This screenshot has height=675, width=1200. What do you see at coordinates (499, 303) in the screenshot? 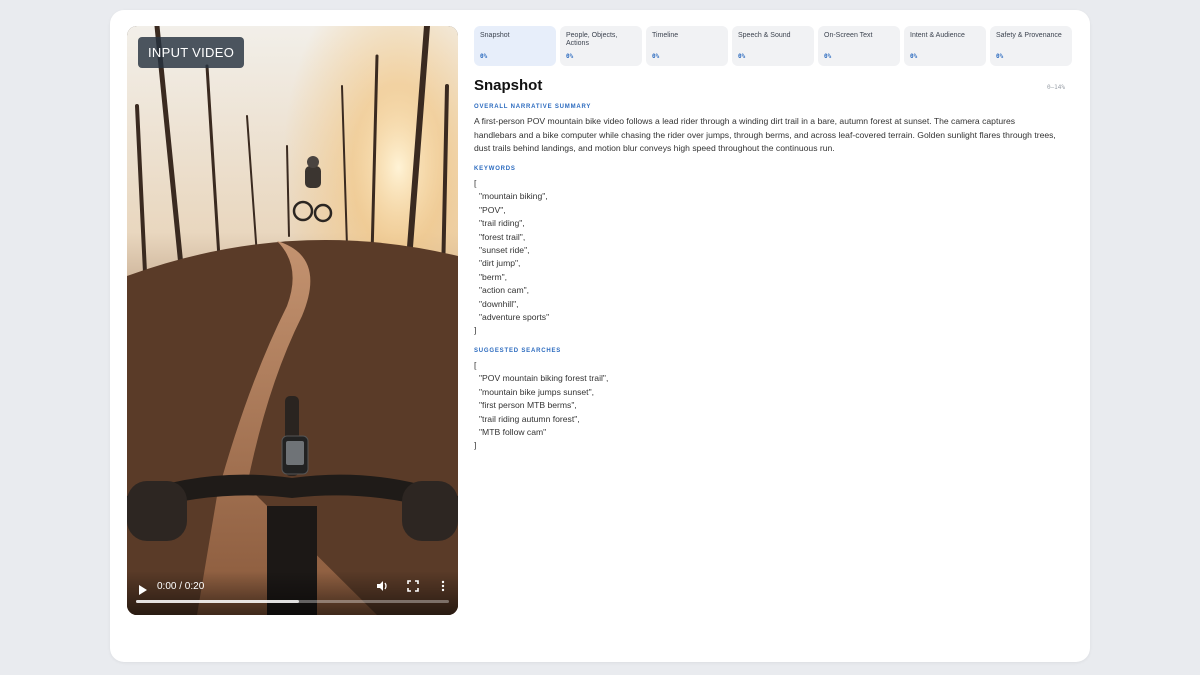
I see `keyword-item: "downhill",` at bounding box center [499, 303].